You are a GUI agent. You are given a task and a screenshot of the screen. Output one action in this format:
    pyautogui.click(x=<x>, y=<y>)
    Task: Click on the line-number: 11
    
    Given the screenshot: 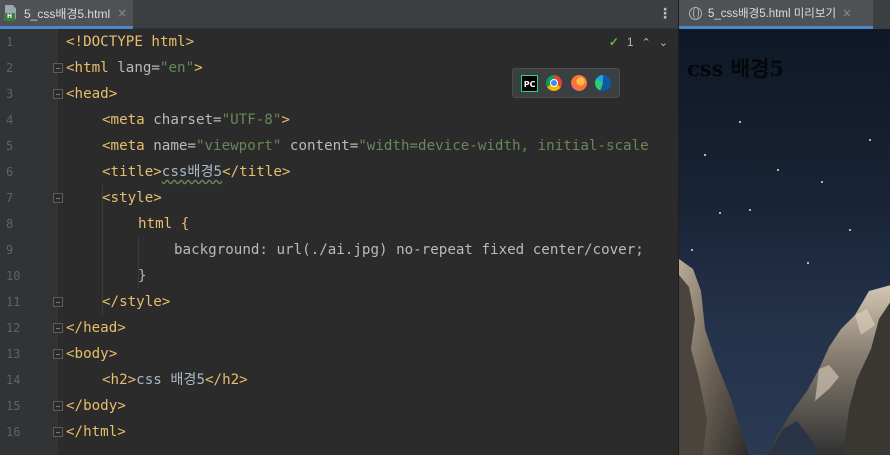 What is the action you would take?
    pyautogui.click(x=13, y=302)
    